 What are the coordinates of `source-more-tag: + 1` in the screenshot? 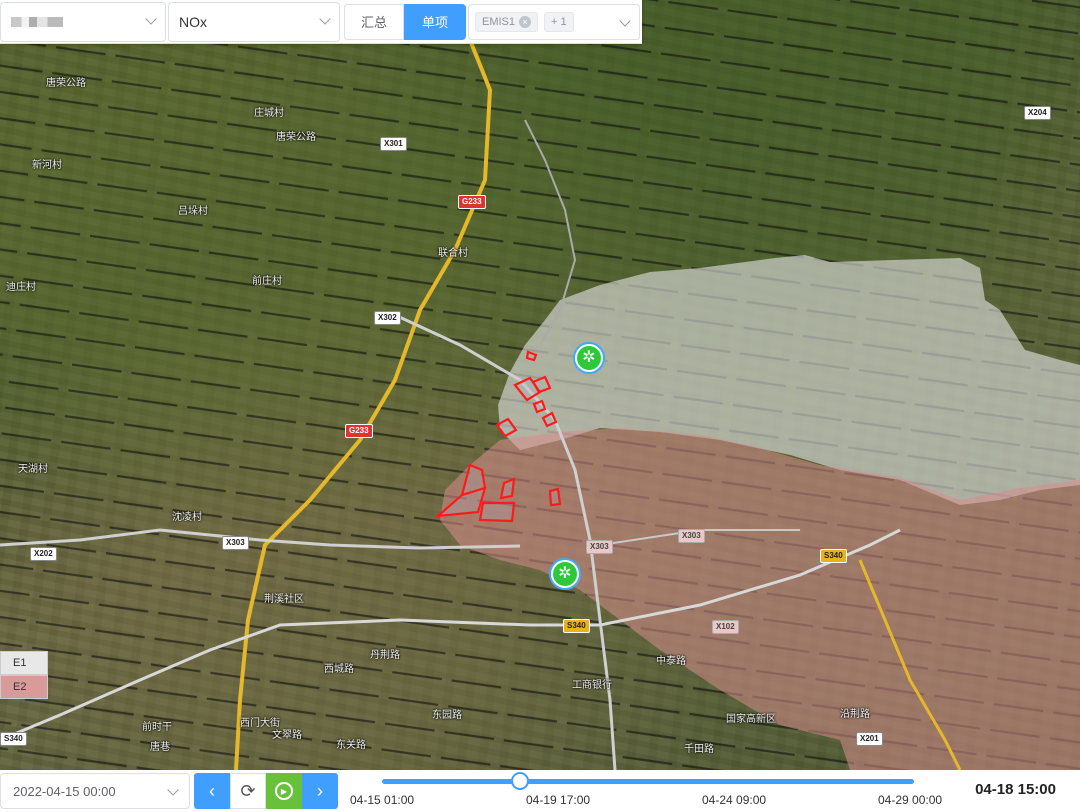 It's located at (559, 21).